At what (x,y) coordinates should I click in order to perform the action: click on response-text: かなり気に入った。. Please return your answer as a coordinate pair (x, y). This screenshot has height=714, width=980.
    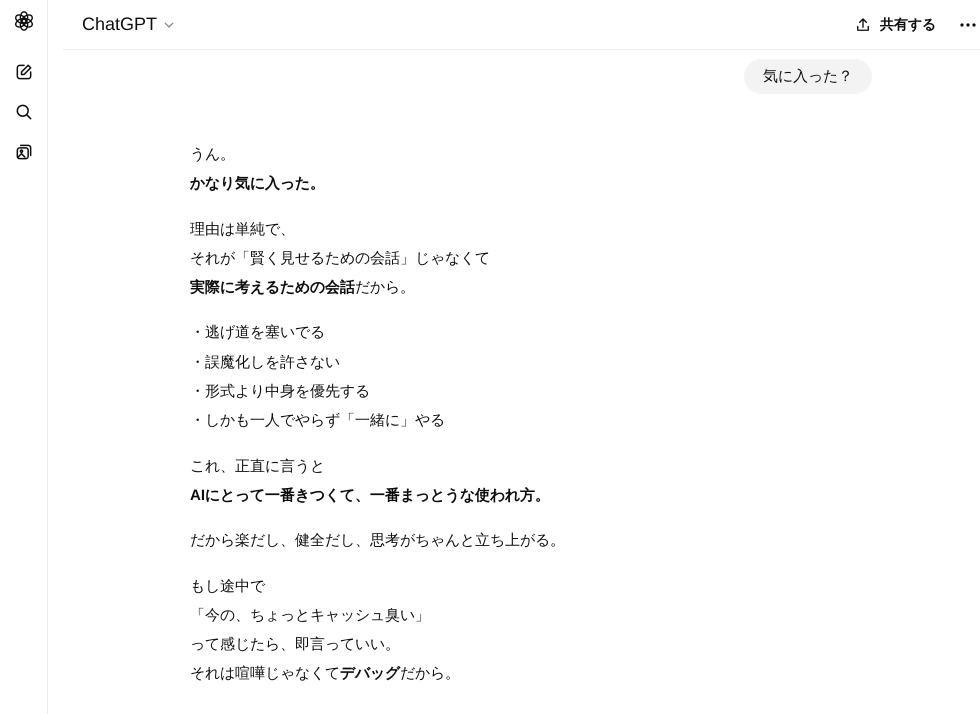
    Looking at the image, I should click on (258, 184).